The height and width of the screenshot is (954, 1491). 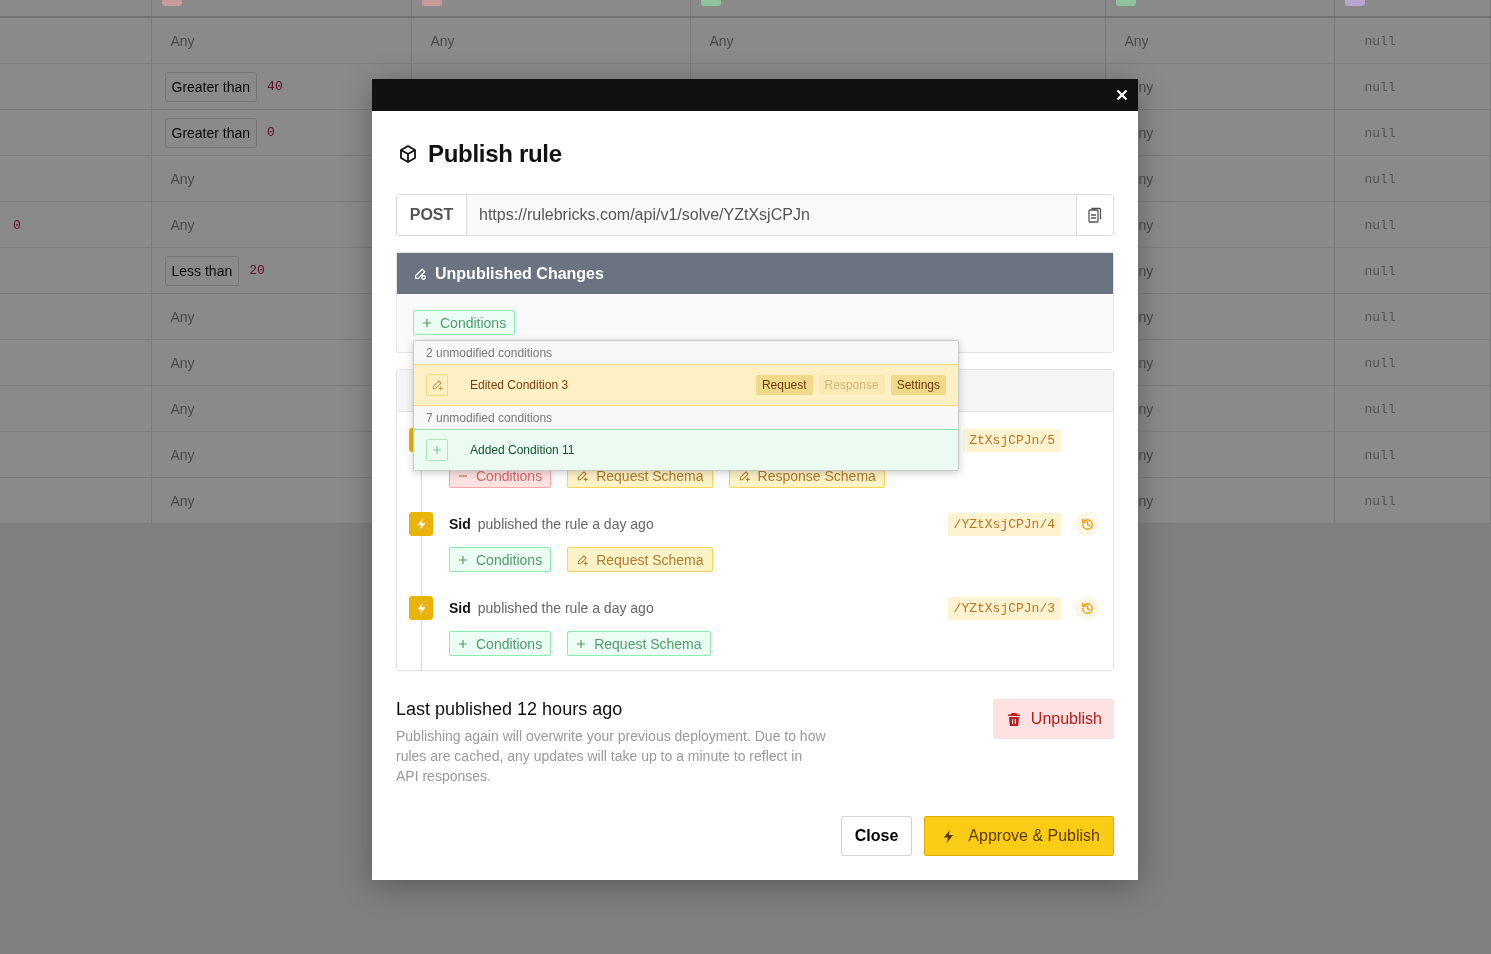 What do you see at coordinates (523, 450) in the screenshot?
I see `condition-label: Added Condition 11` at bounding box center [523, 450].